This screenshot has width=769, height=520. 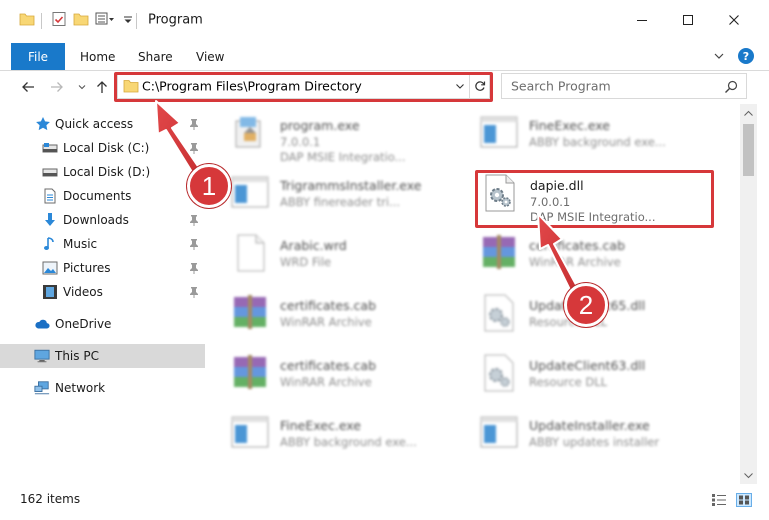 What do you see at coordinates (300, 142) in the screenshot?
I see `file-version: 7.0.0.1` at bounding box center [300, 142].